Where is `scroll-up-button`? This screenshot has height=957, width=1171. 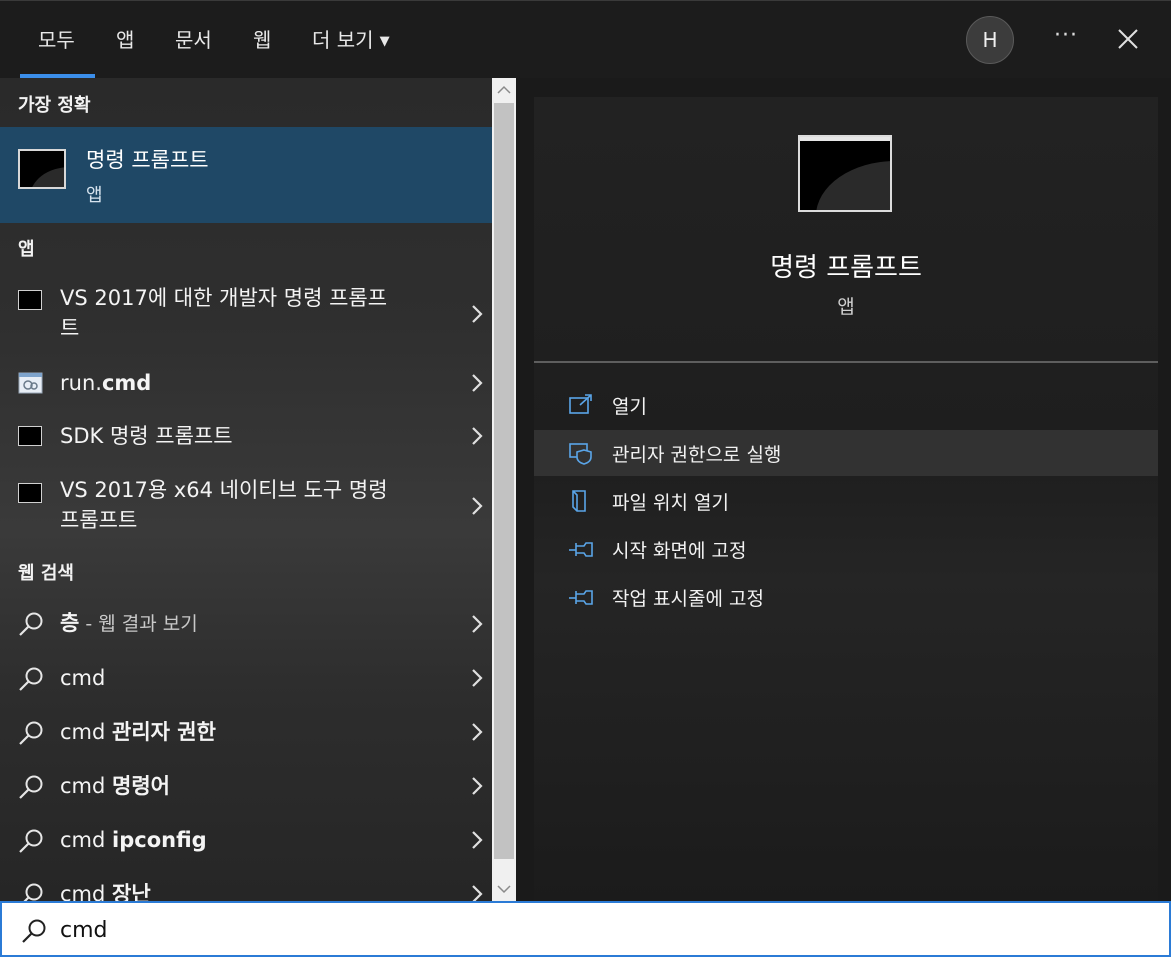 scroll-up-button is located at coordinates (504, 90).